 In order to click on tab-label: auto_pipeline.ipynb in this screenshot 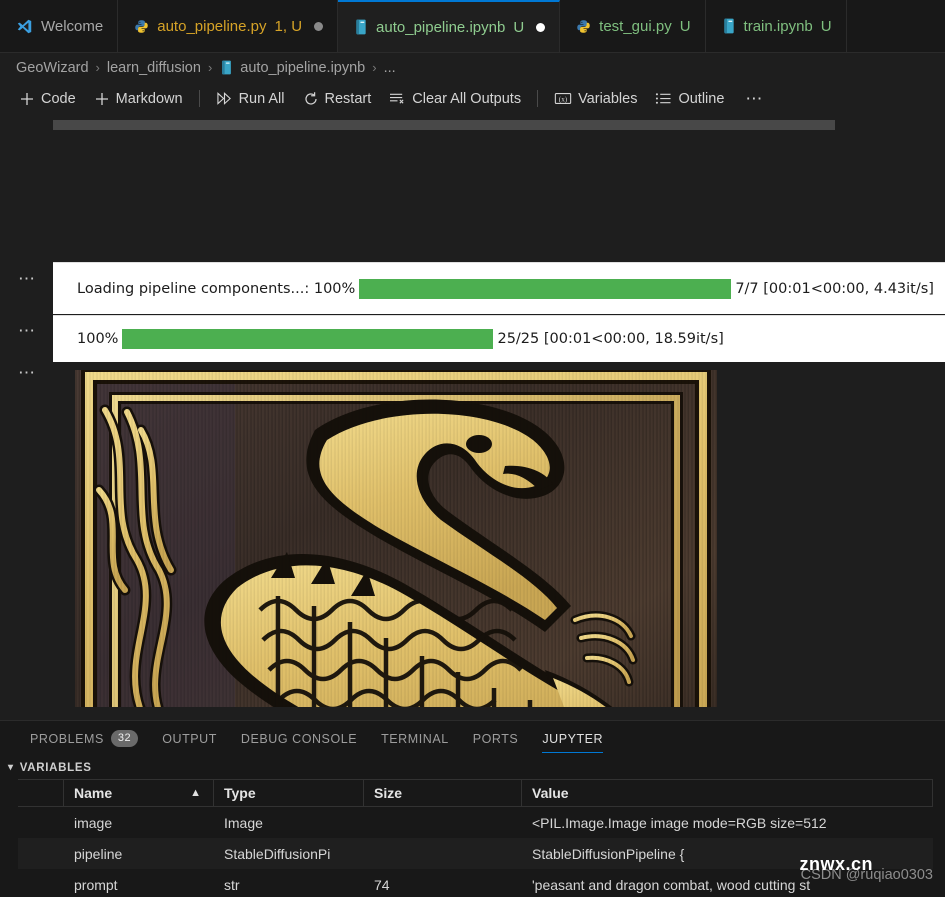, I will do `click(441, 27)`.